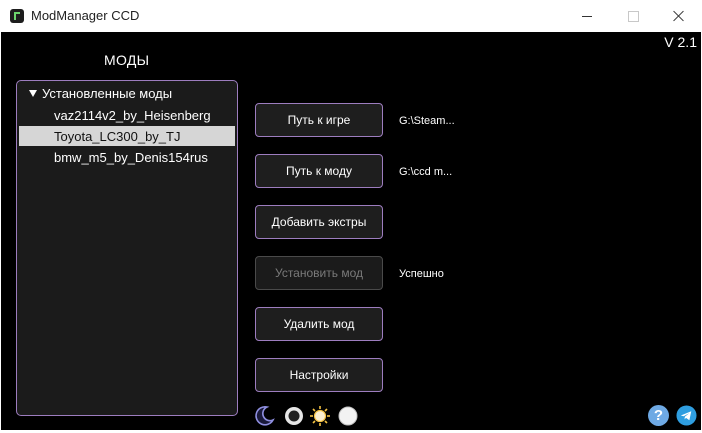  I want to click on maximize-icon, so click(633, 16).